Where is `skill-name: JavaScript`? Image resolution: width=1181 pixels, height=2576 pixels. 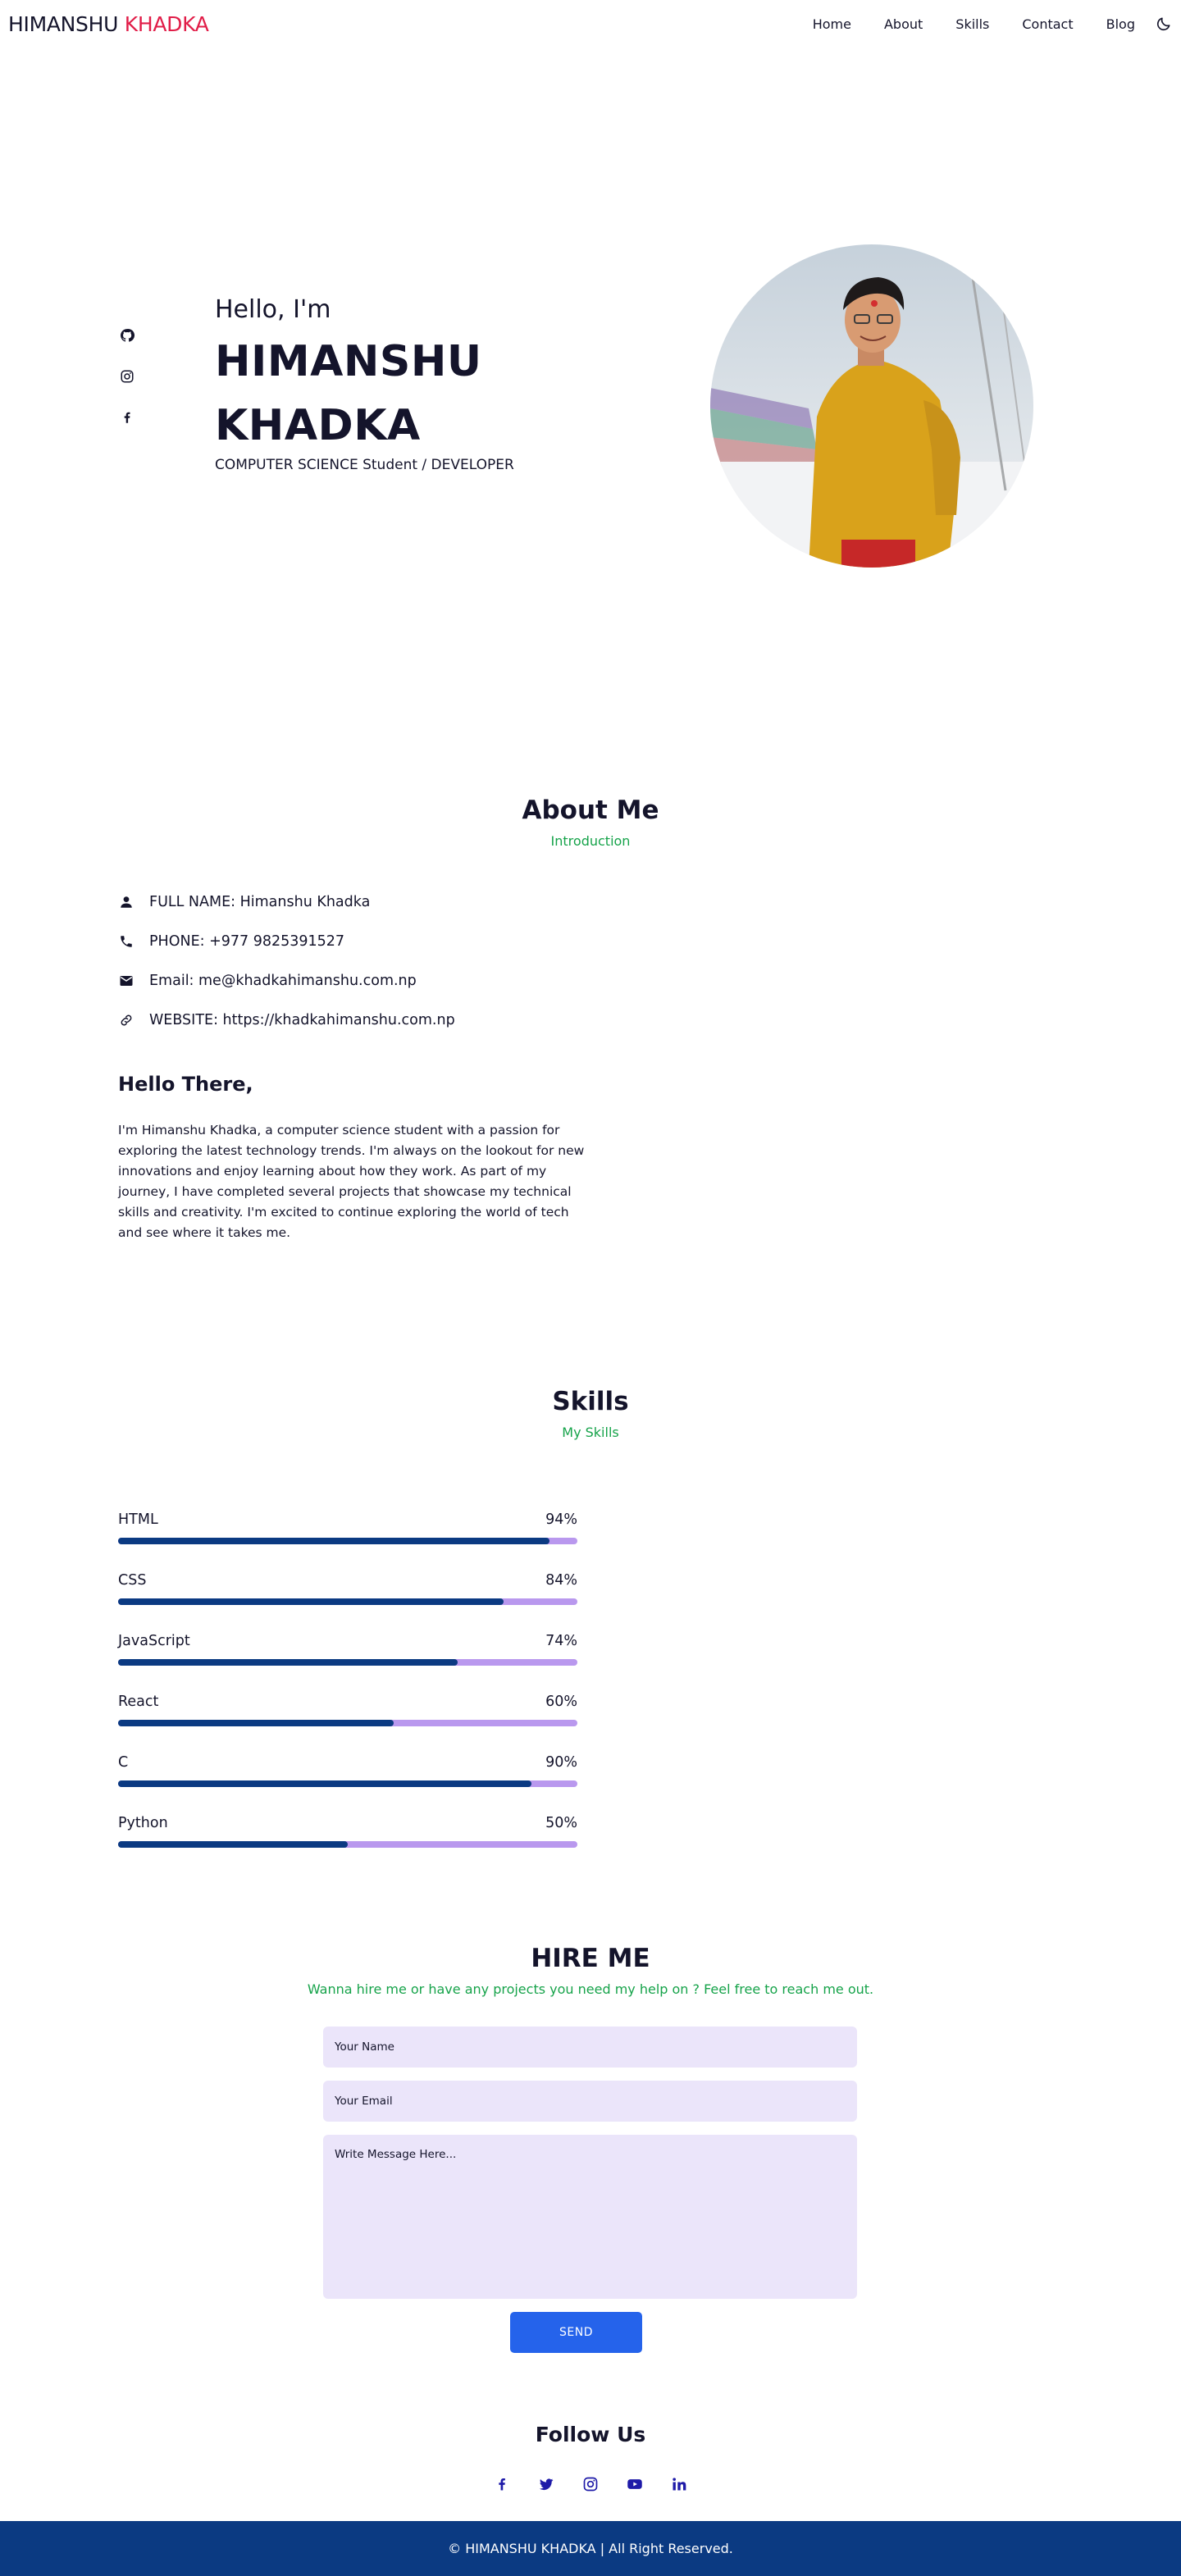 skill-name: JavaScript is located at coordinates (154, 1641).